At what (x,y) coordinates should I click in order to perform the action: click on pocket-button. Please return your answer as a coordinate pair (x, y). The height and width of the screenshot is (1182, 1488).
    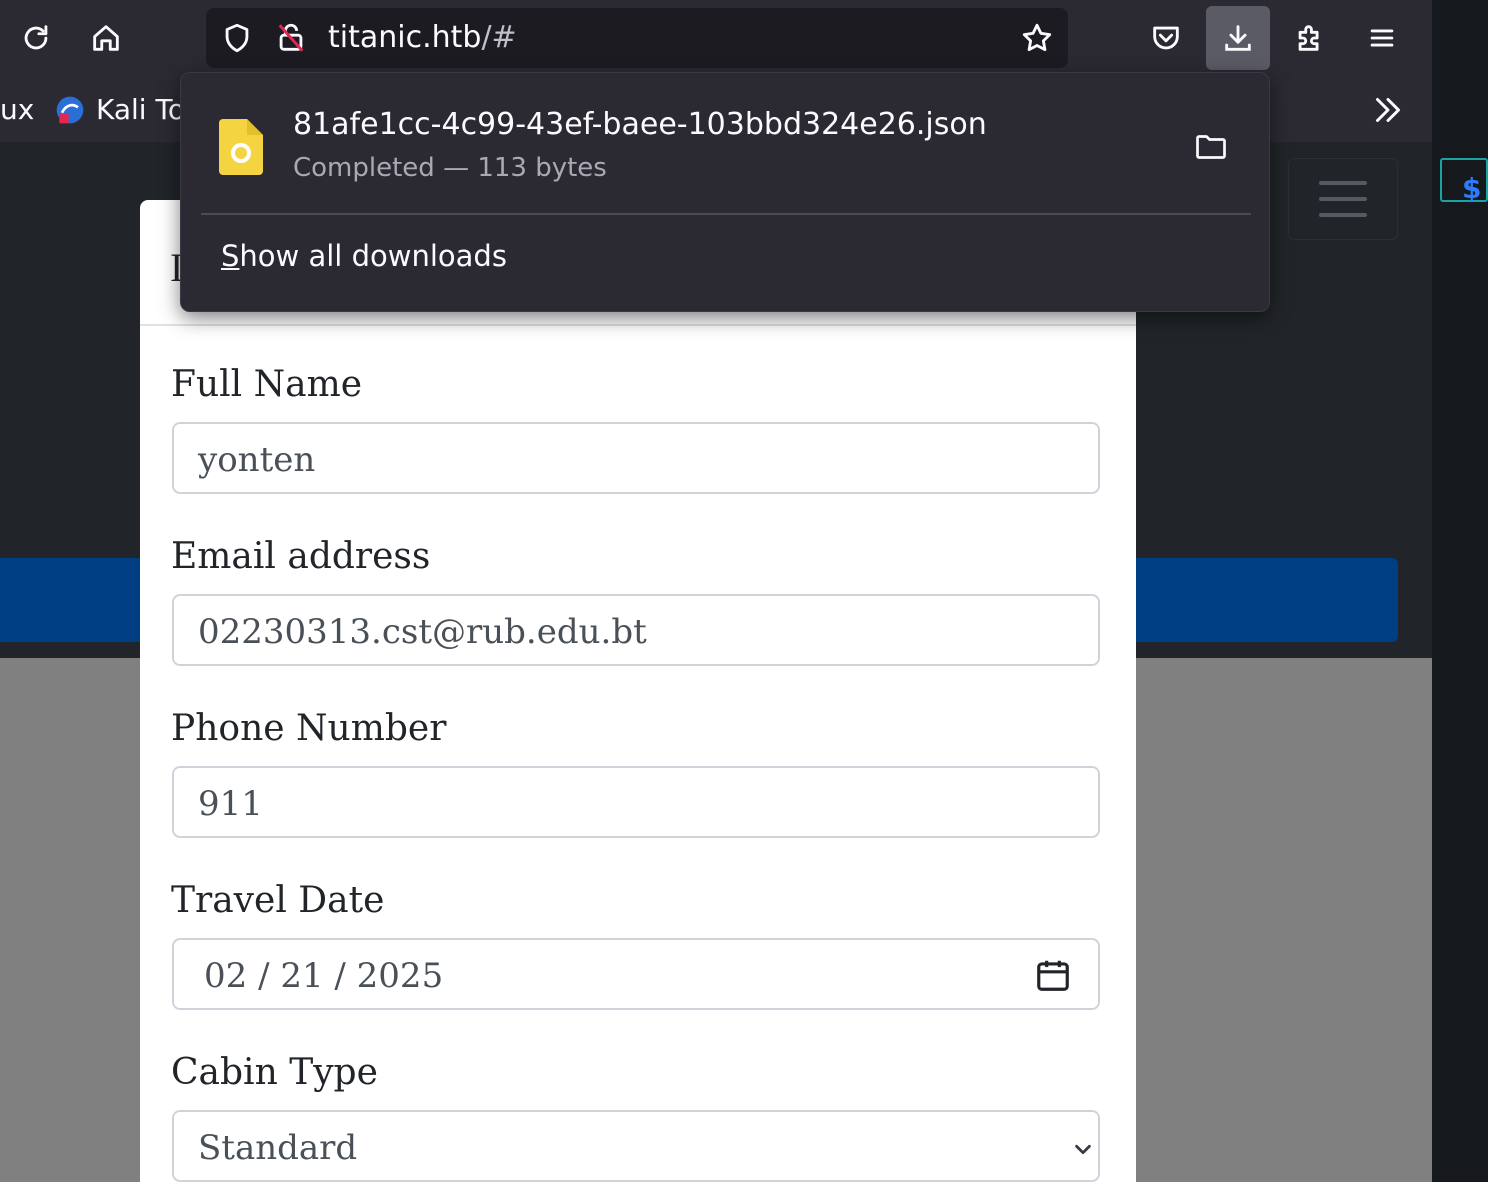
    Looking at the image, I should click on (1166, 38).